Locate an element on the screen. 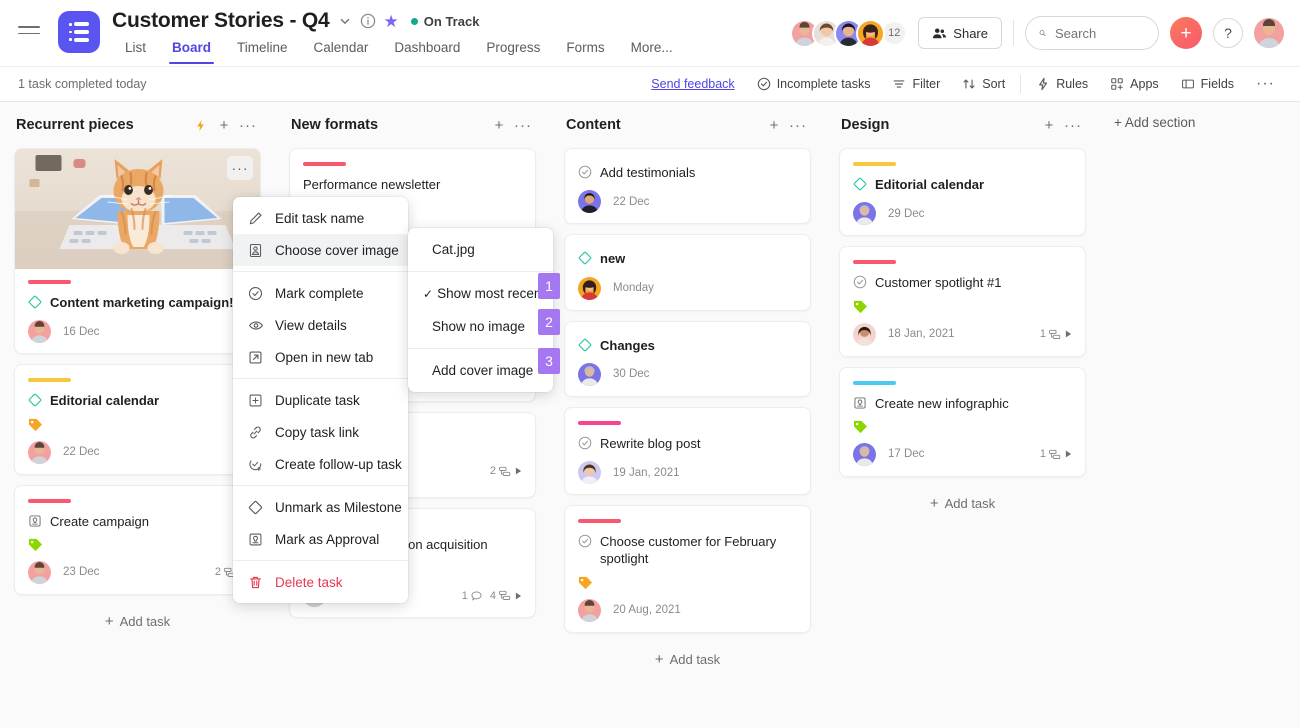 This screenshot has width=1300, height=728. more-options-button: ··· is located at coordinates (1265, 84).